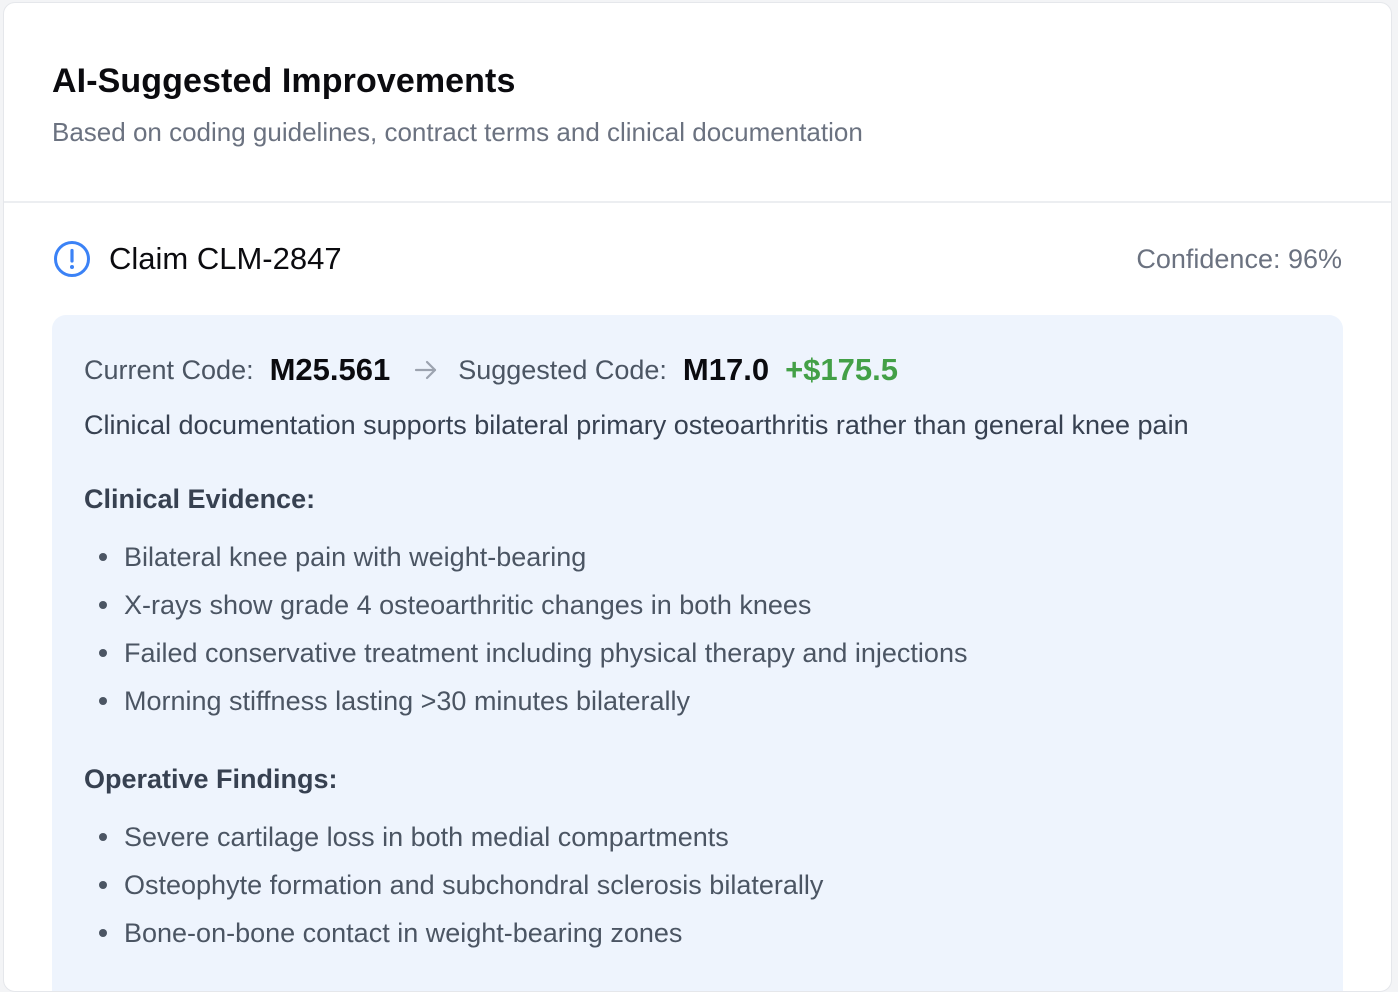 This screenshot has width=1398, height=992. I want to click on list-item: Bilateral knee pain with weight-bearing, so click(705, 557).